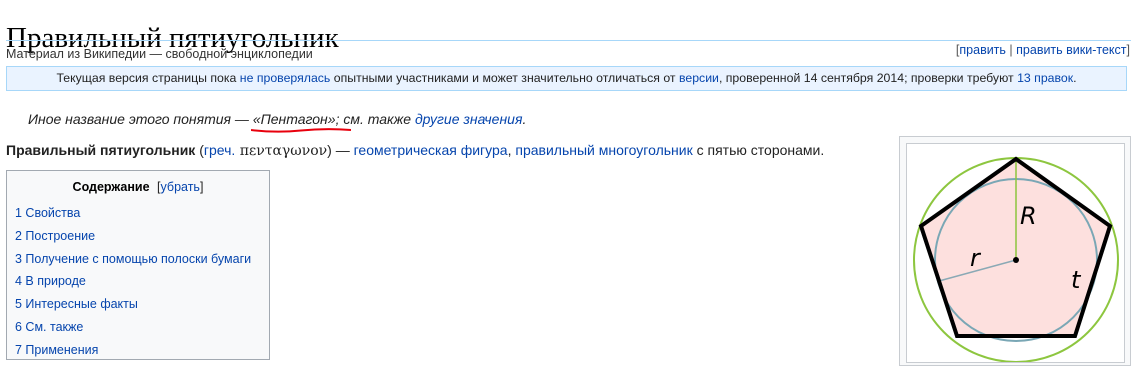 Image resolution: width=1137 pixels, height=367 pixels. I want to click on toc-toggle: [убрать], so click(180, 187).